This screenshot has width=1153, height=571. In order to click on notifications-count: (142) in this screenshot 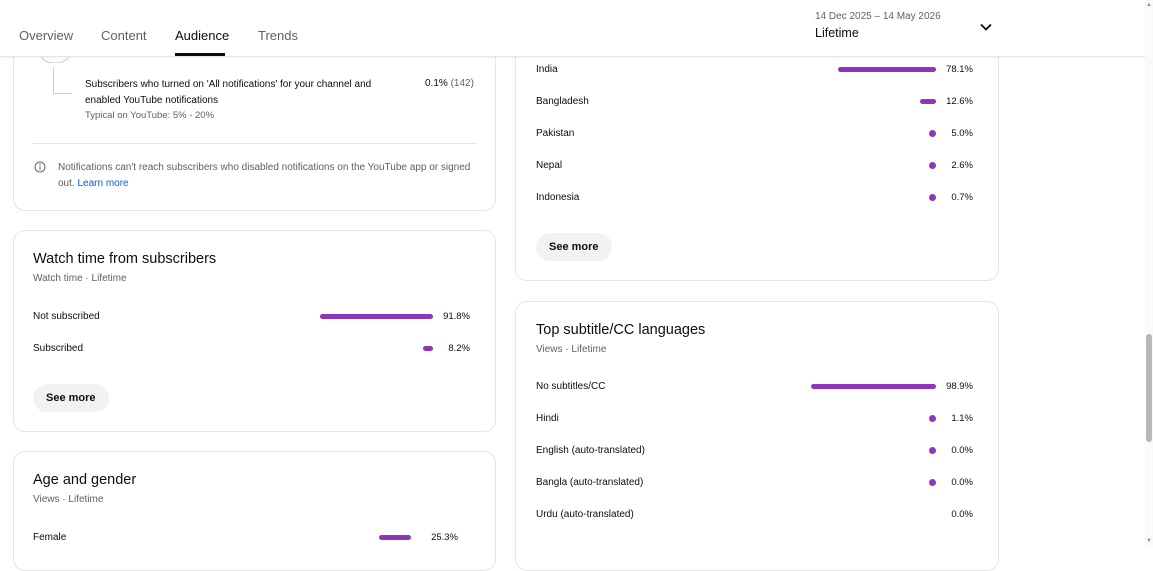, I will do `click(462, 83)`.